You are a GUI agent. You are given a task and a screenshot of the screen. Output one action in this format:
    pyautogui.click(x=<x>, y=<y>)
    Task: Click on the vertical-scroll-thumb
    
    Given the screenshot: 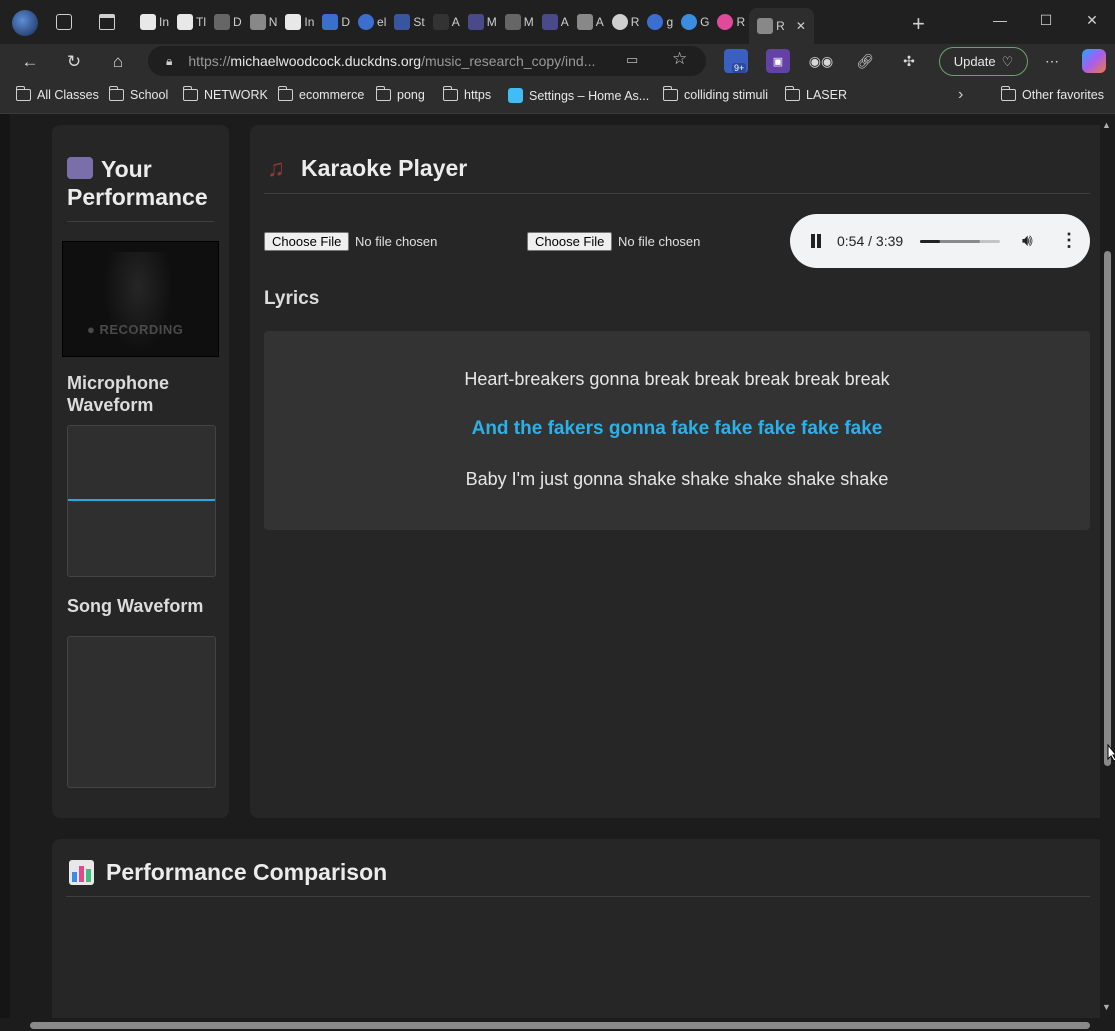 What is the action you would take?
    pyautogui.click(x=1107, y=508)
    